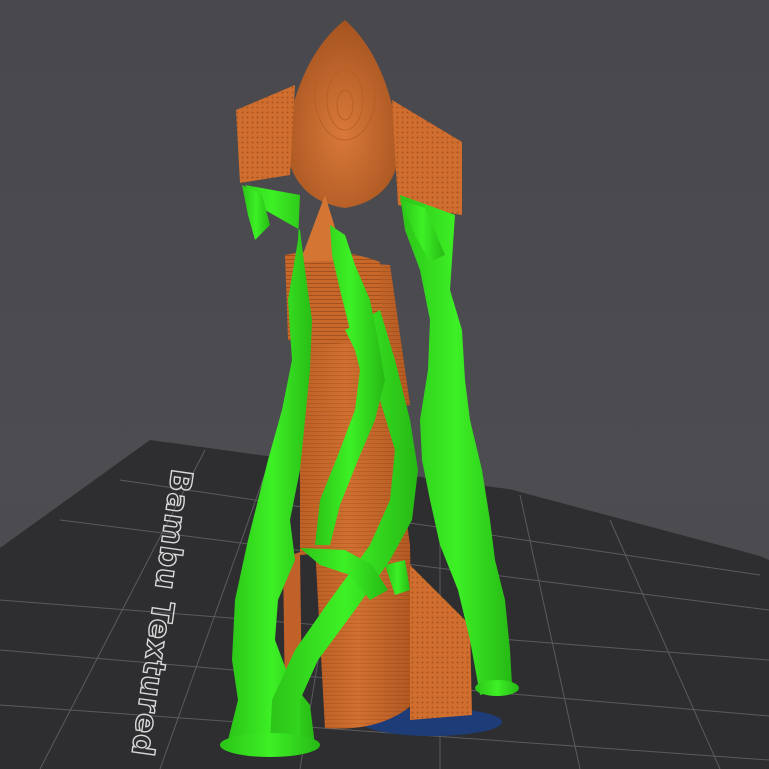  I want to click on support-base-left, so click(270, 745).